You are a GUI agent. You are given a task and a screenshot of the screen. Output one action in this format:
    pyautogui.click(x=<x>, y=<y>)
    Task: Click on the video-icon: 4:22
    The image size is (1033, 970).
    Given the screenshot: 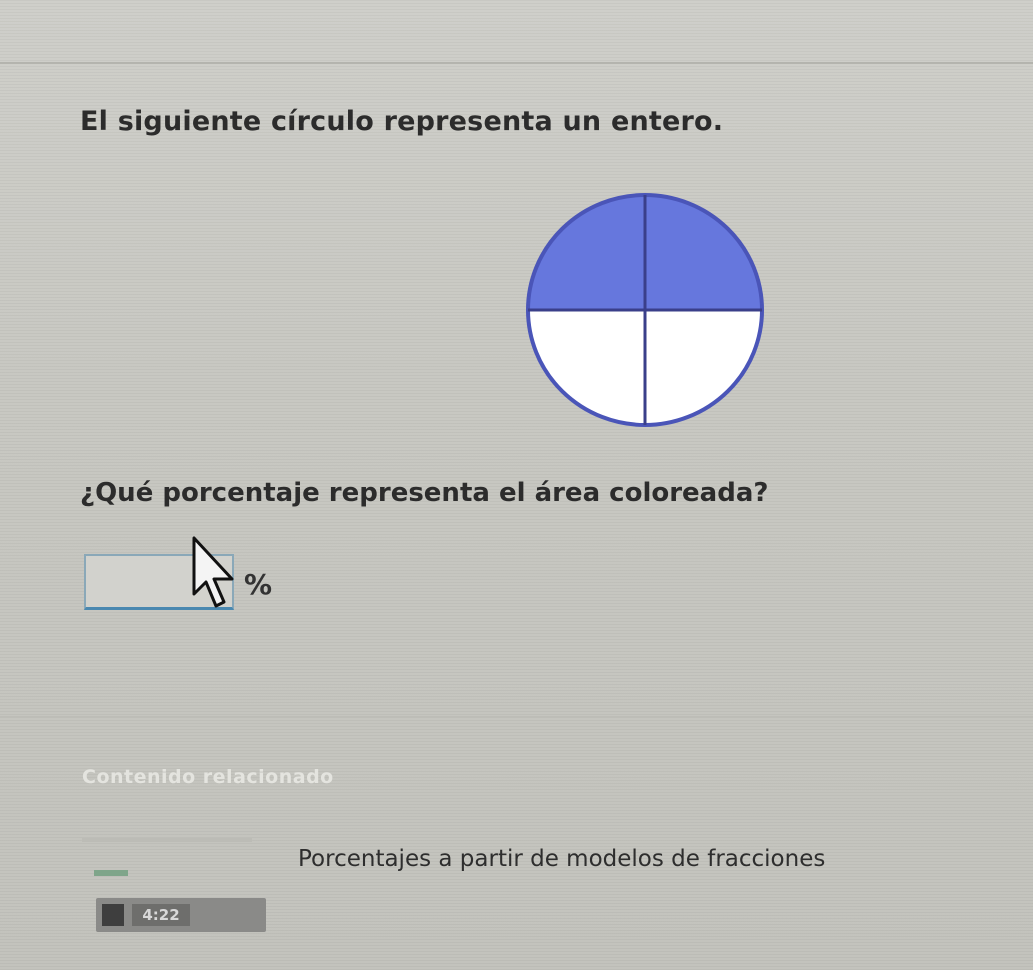 What is the action you would take?
    pyautogui.click(x=181, y=915)
    